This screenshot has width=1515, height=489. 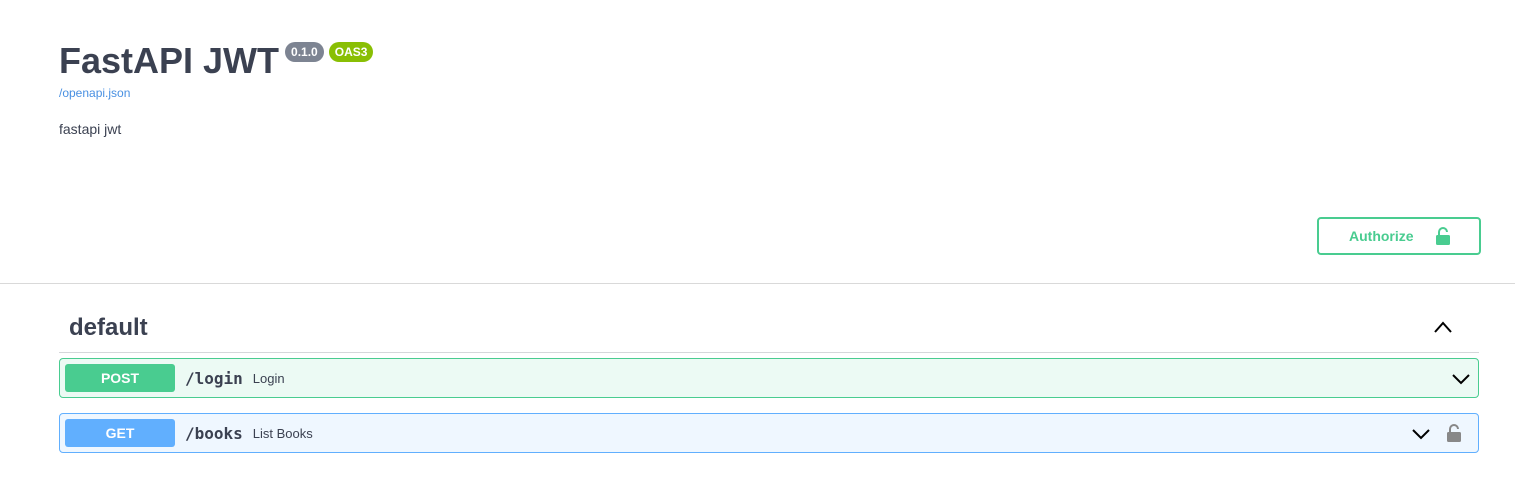 I want to click on title-row: FastAPI JWT 0.1.0 OAS3, so click(x=216, y=61).